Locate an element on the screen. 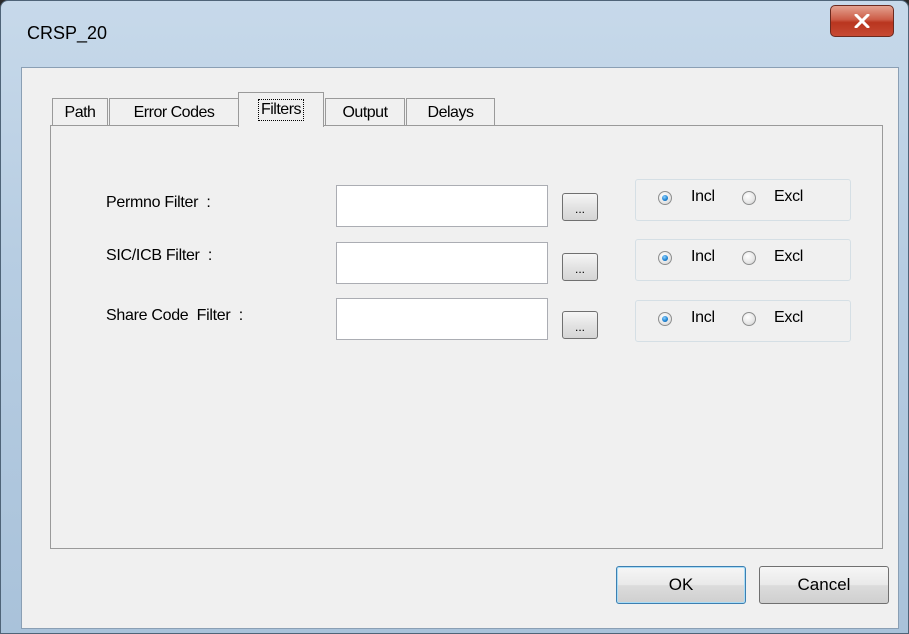 The image size is (909, 634). share-code-incl-excl-group: Incl Excl is located at coordinates (743, 321).